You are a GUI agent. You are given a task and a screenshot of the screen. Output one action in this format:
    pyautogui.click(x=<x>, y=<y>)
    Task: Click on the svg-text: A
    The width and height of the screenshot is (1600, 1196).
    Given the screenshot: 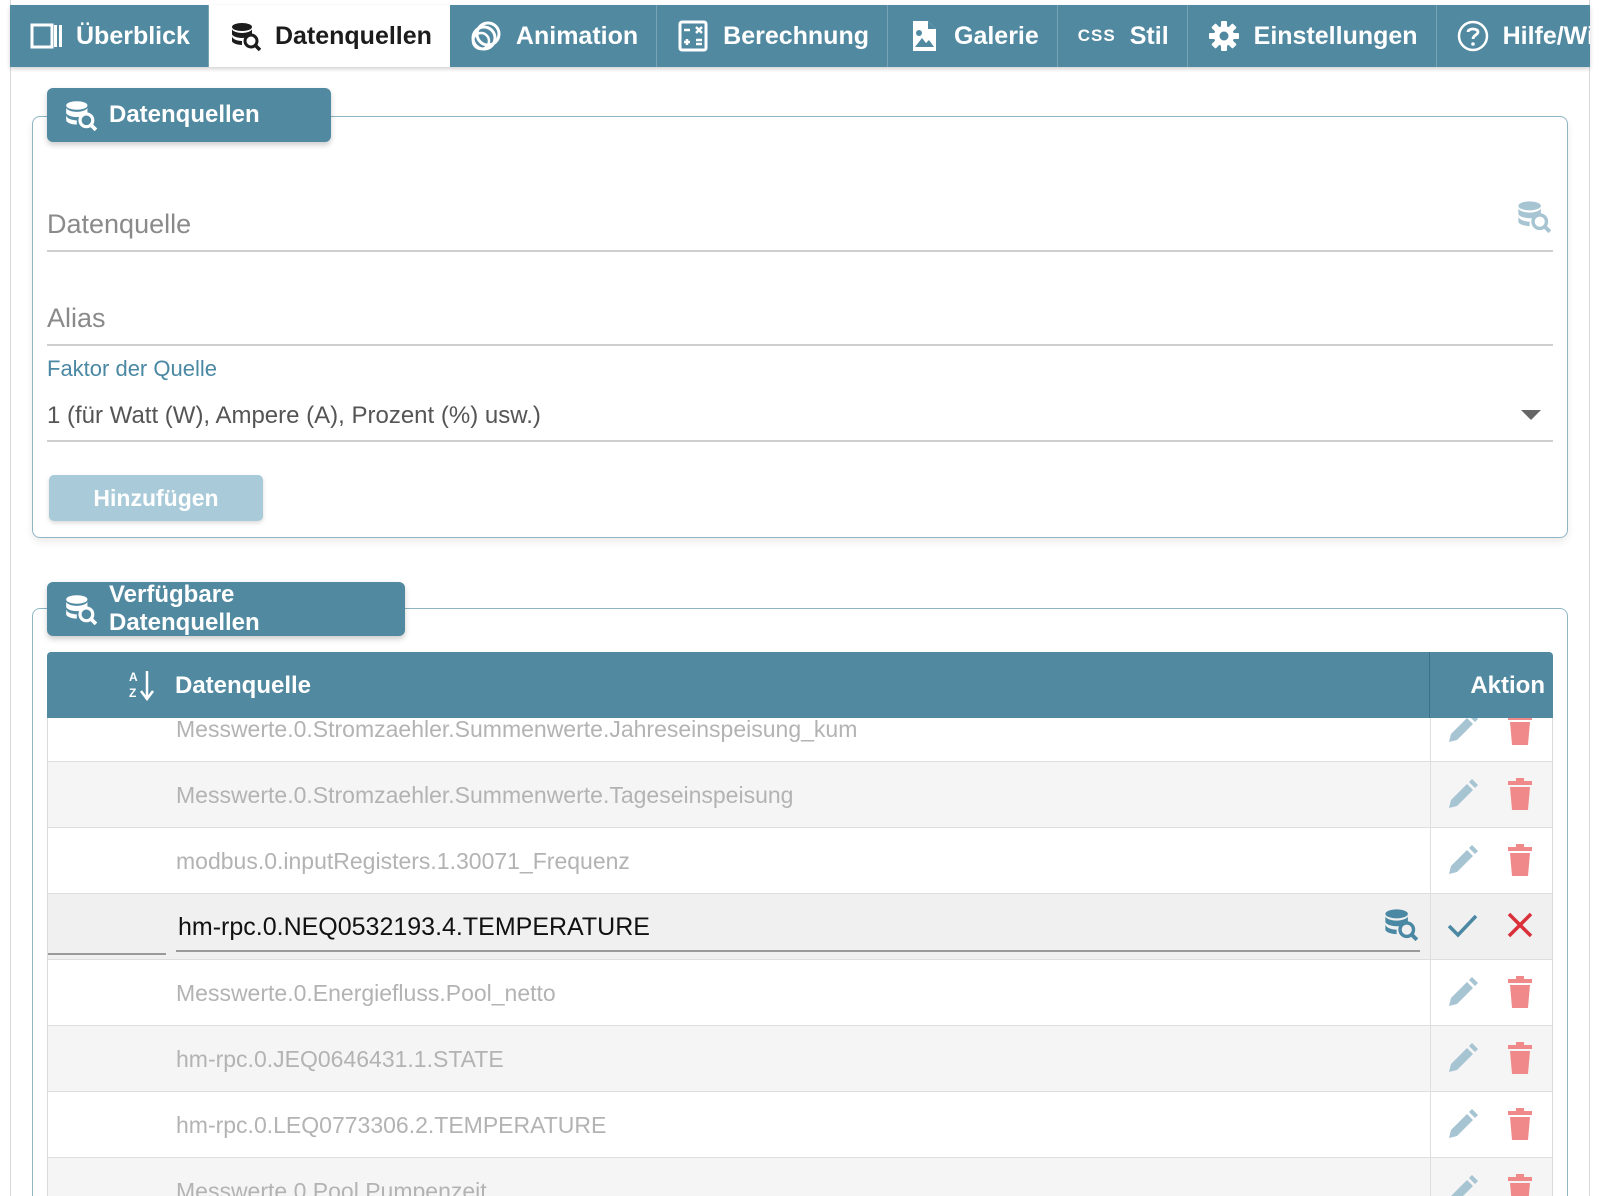 What is the action you would take?
    pyautogui.click(x=133, y=677)
    